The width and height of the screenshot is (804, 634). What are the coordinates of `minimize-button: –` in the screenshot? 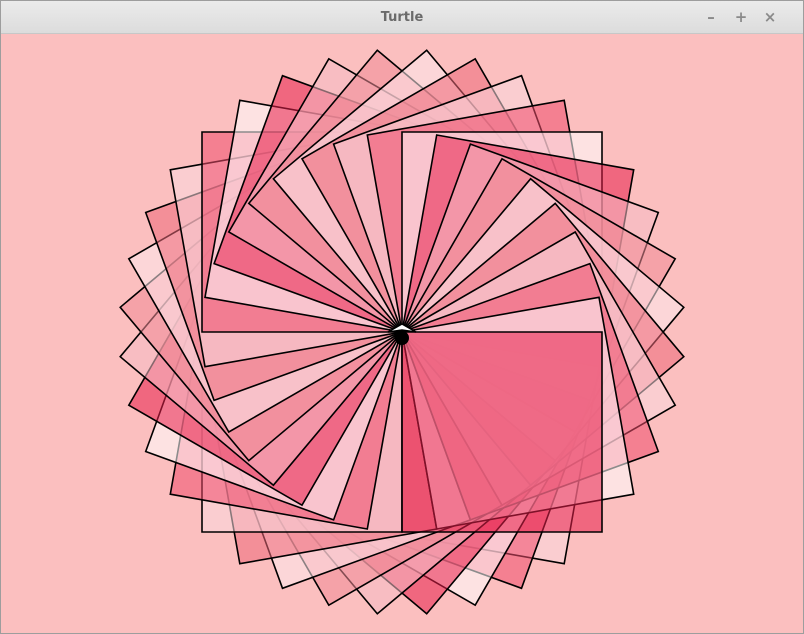 It's located at (711, 17).